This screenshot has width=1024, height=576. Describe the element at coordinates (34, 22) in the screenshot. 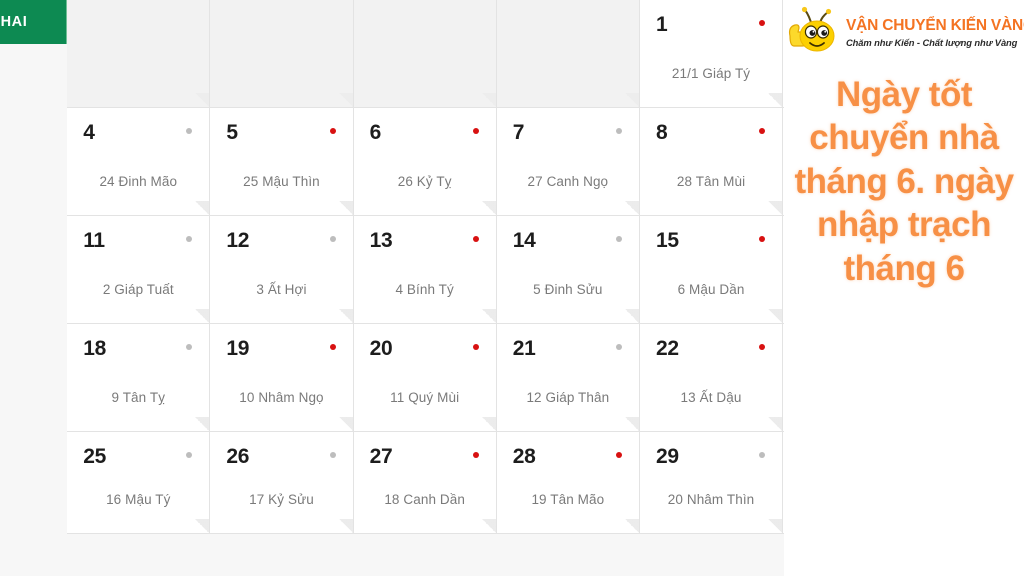

I see `weekday-header-0: THỨ HAI` at that location.